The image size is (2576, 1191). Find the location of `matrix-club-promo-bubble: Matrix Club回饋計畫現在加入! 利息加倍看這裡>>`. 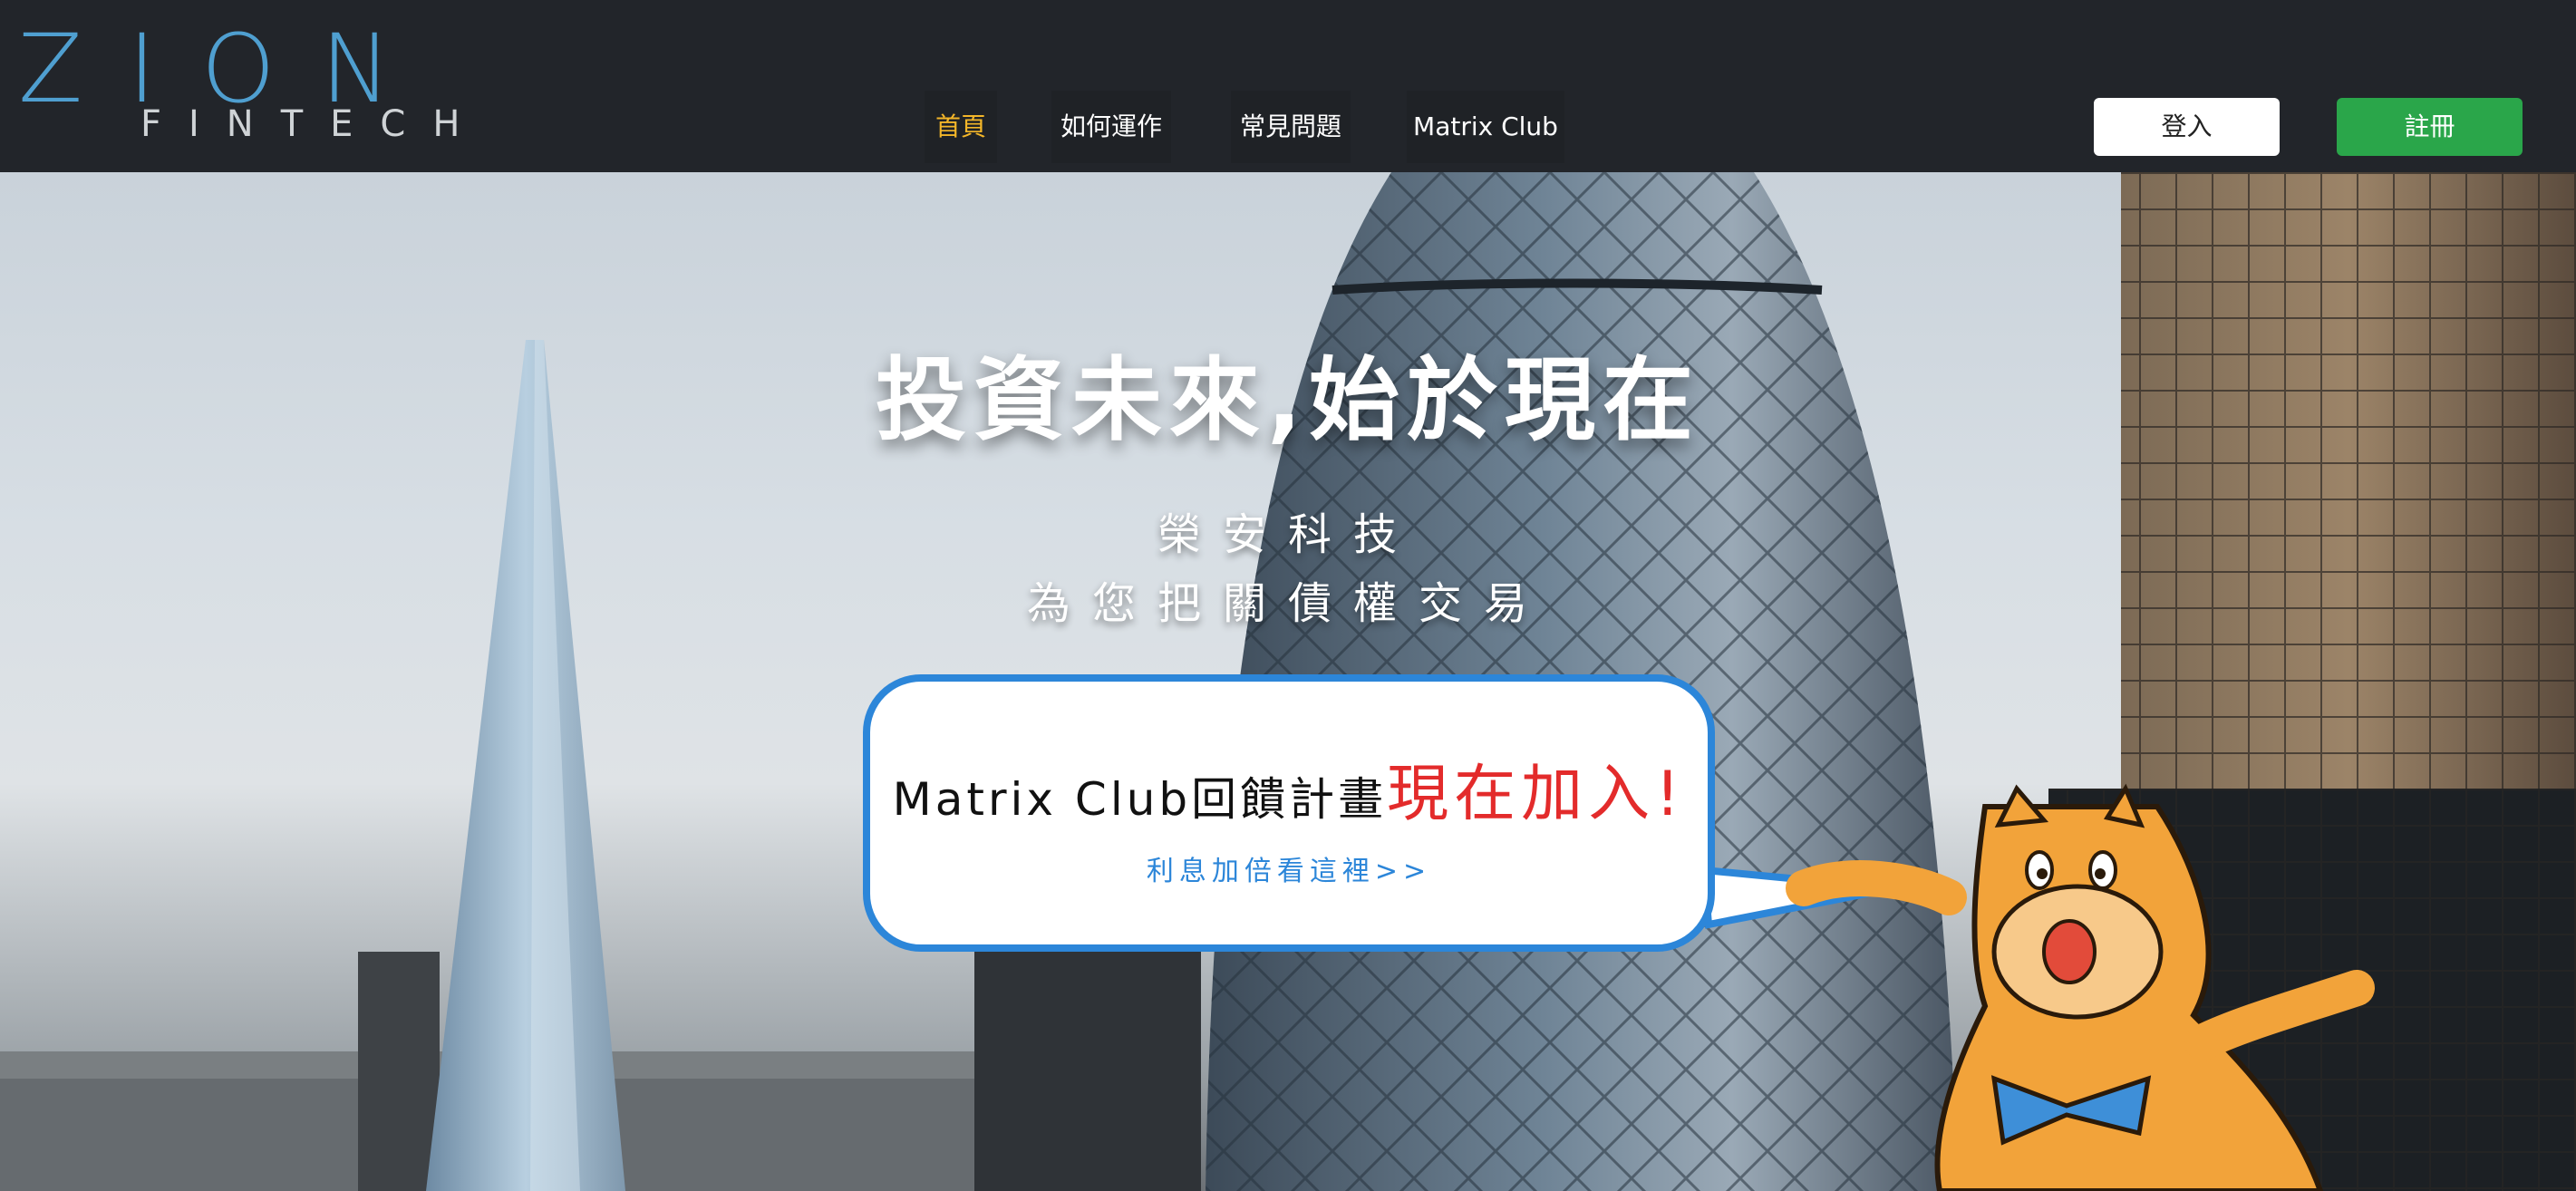

matrix-club-promo-bubble: Matrix Club回饋計畫現在加入! 利息加倍看這裡>> is located at coordinates (1289, 813).